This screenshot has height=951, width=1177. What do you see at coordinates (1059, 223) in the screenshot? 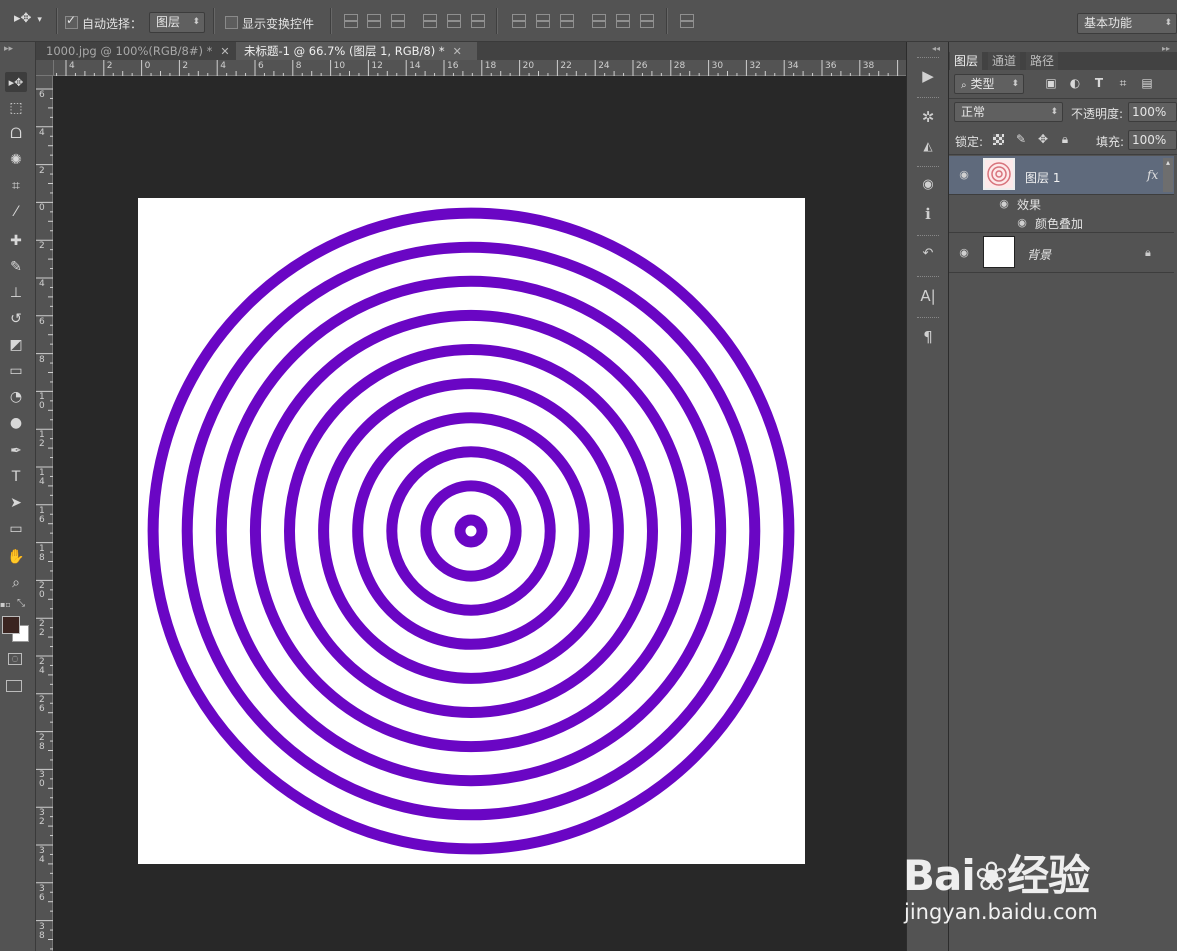
I see `effect-item: 颜色叠加` at bounding box center [1059, 223].